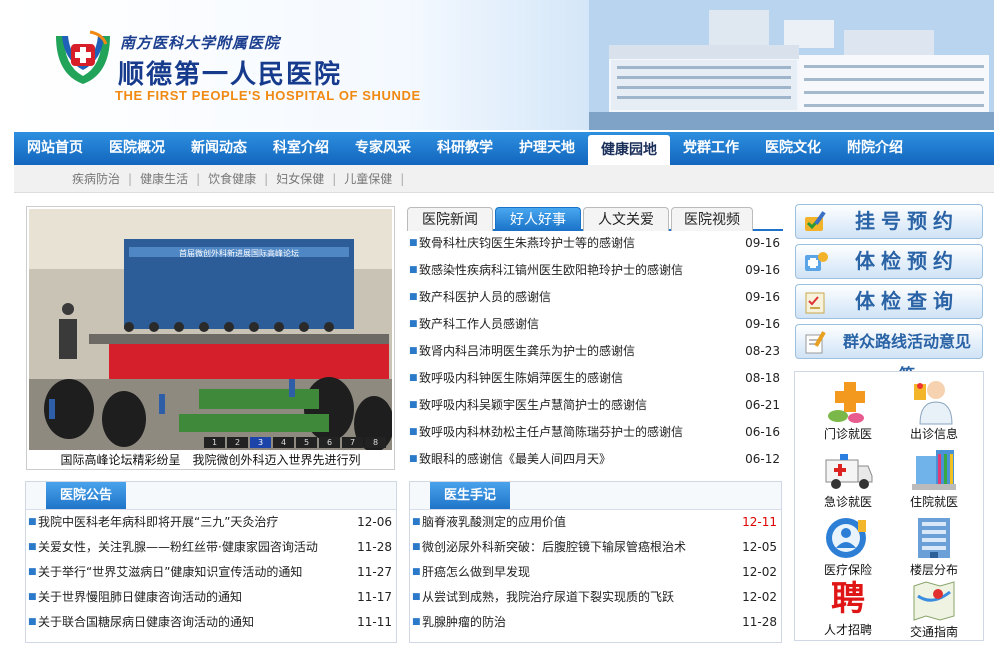 This screenshot has width=1006, height=655. I want to click on news-item: ■ 致呼吸内科吴颖宇医生卢慧简护士的感谢信 06-21, so click(595, 406).